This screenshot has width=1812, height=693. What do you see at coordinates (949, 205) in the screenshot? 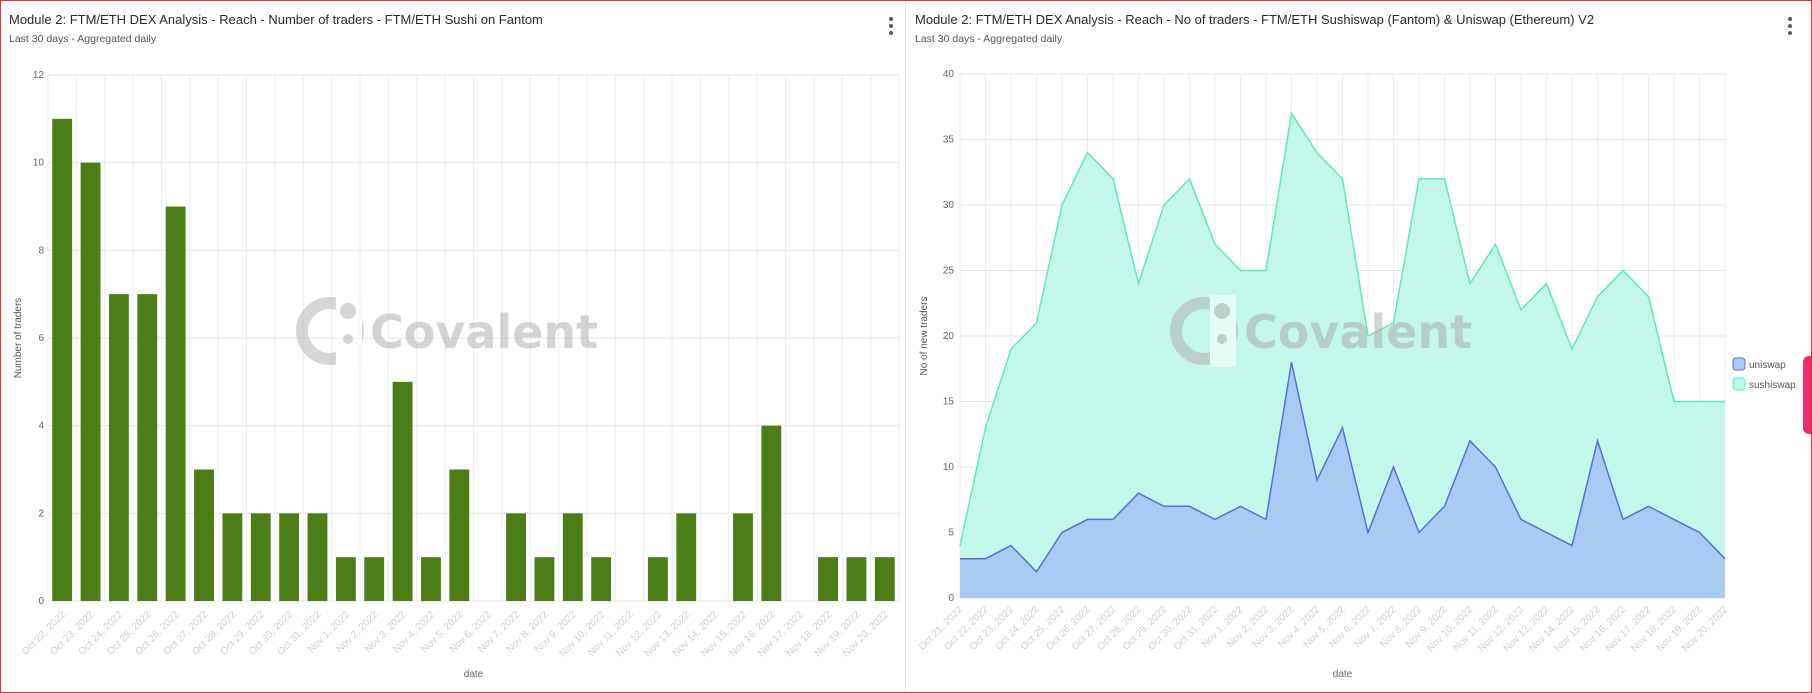
I see `y-tick-label: 30` at bounding box center [949, 205].